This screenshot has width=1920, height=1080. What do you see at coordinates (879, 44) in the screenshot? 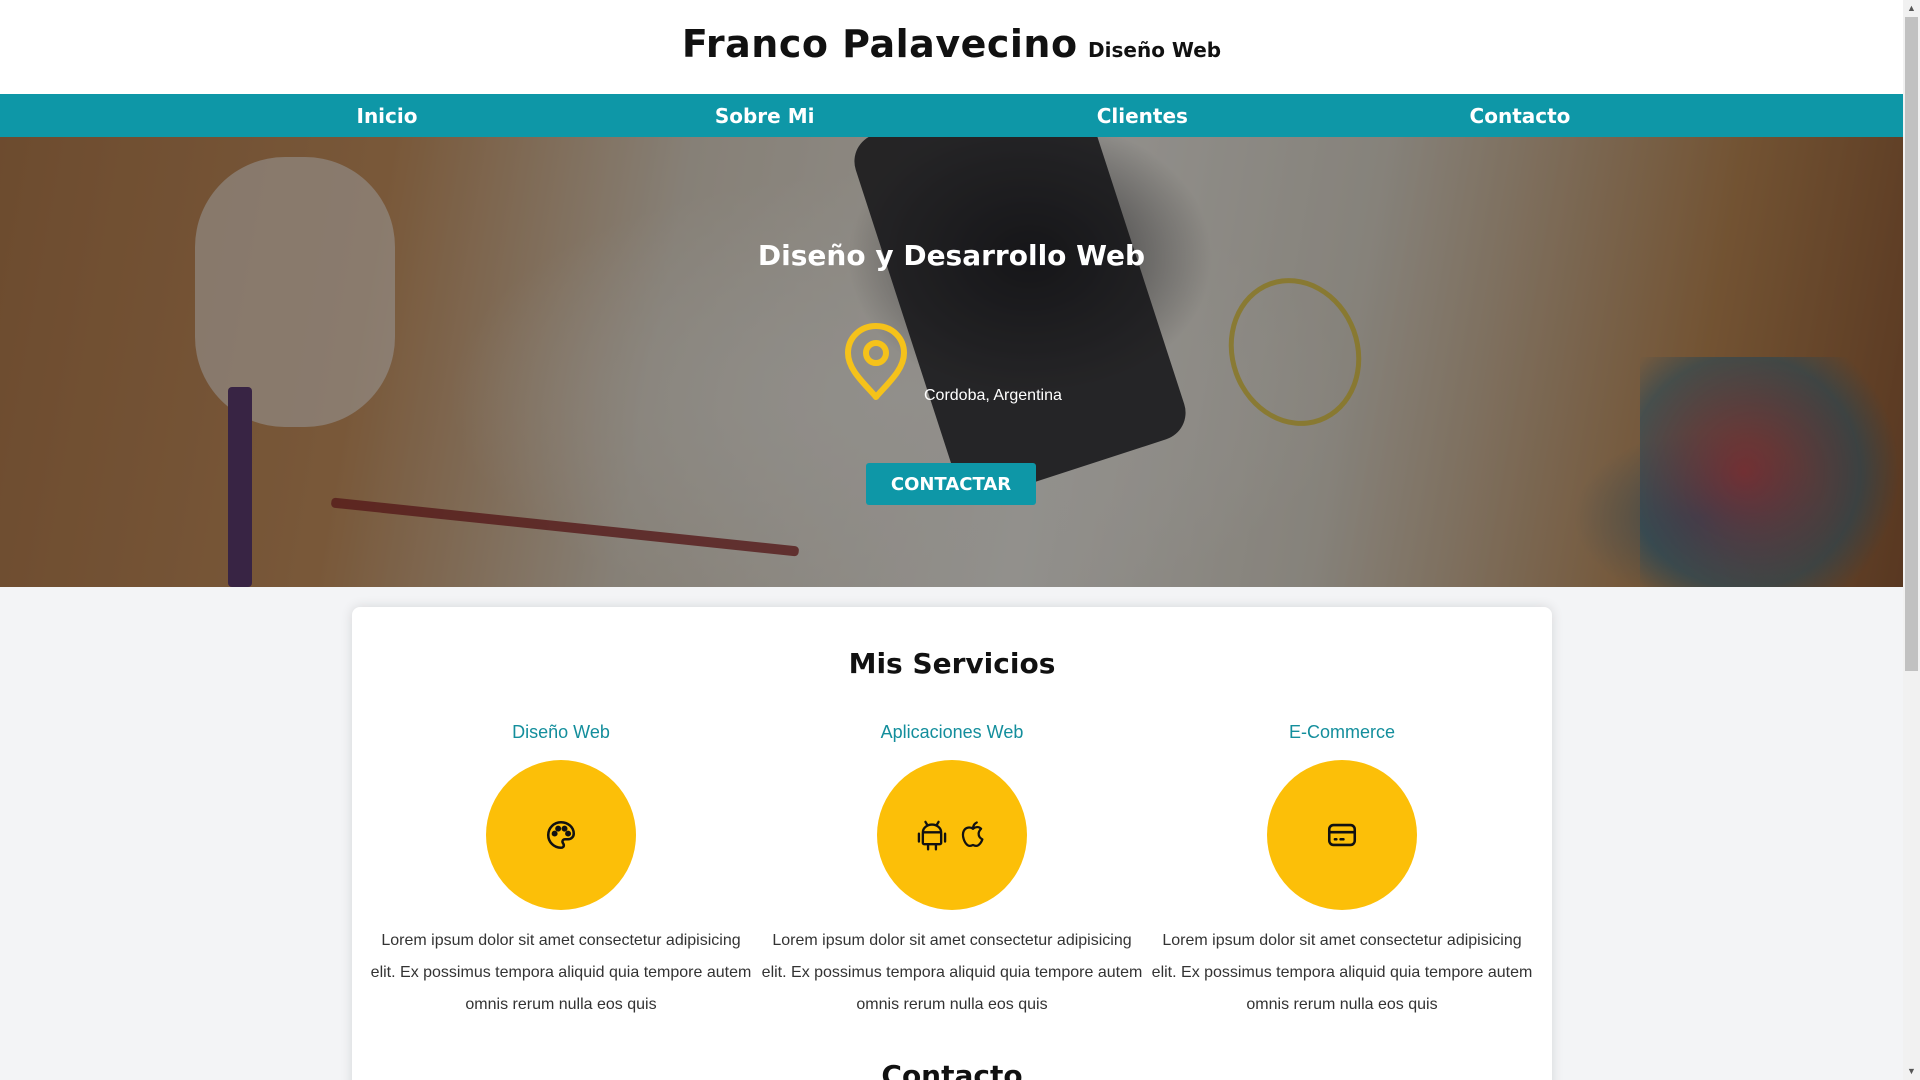
I see `site-name: Franco Palavecino` at bounding box center [879, 44].